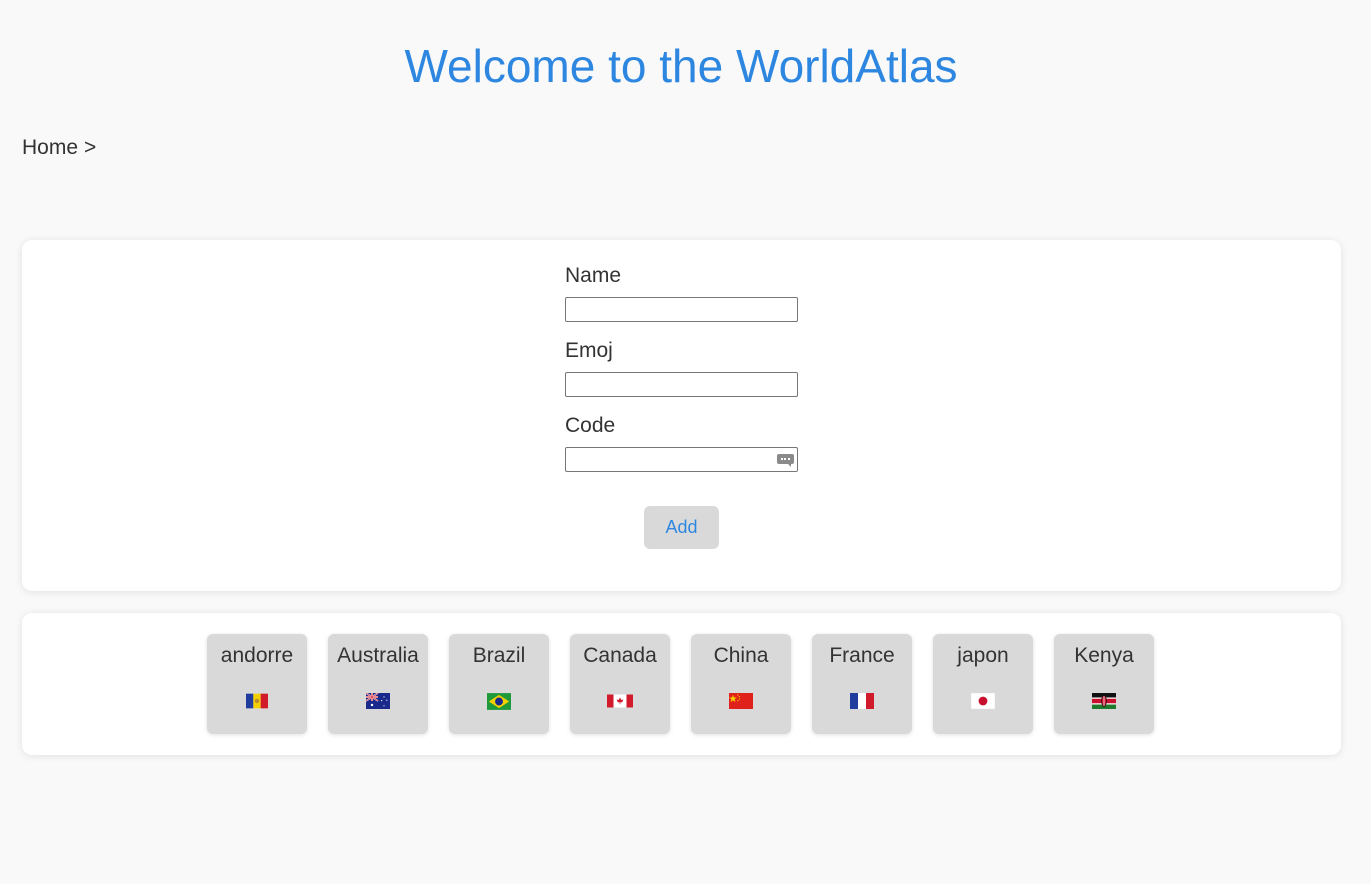  What do you see at coordinates (785, 460) in the screenshot?
I see `keyboard-suggestion-icon` at bounding box center [785, 460].